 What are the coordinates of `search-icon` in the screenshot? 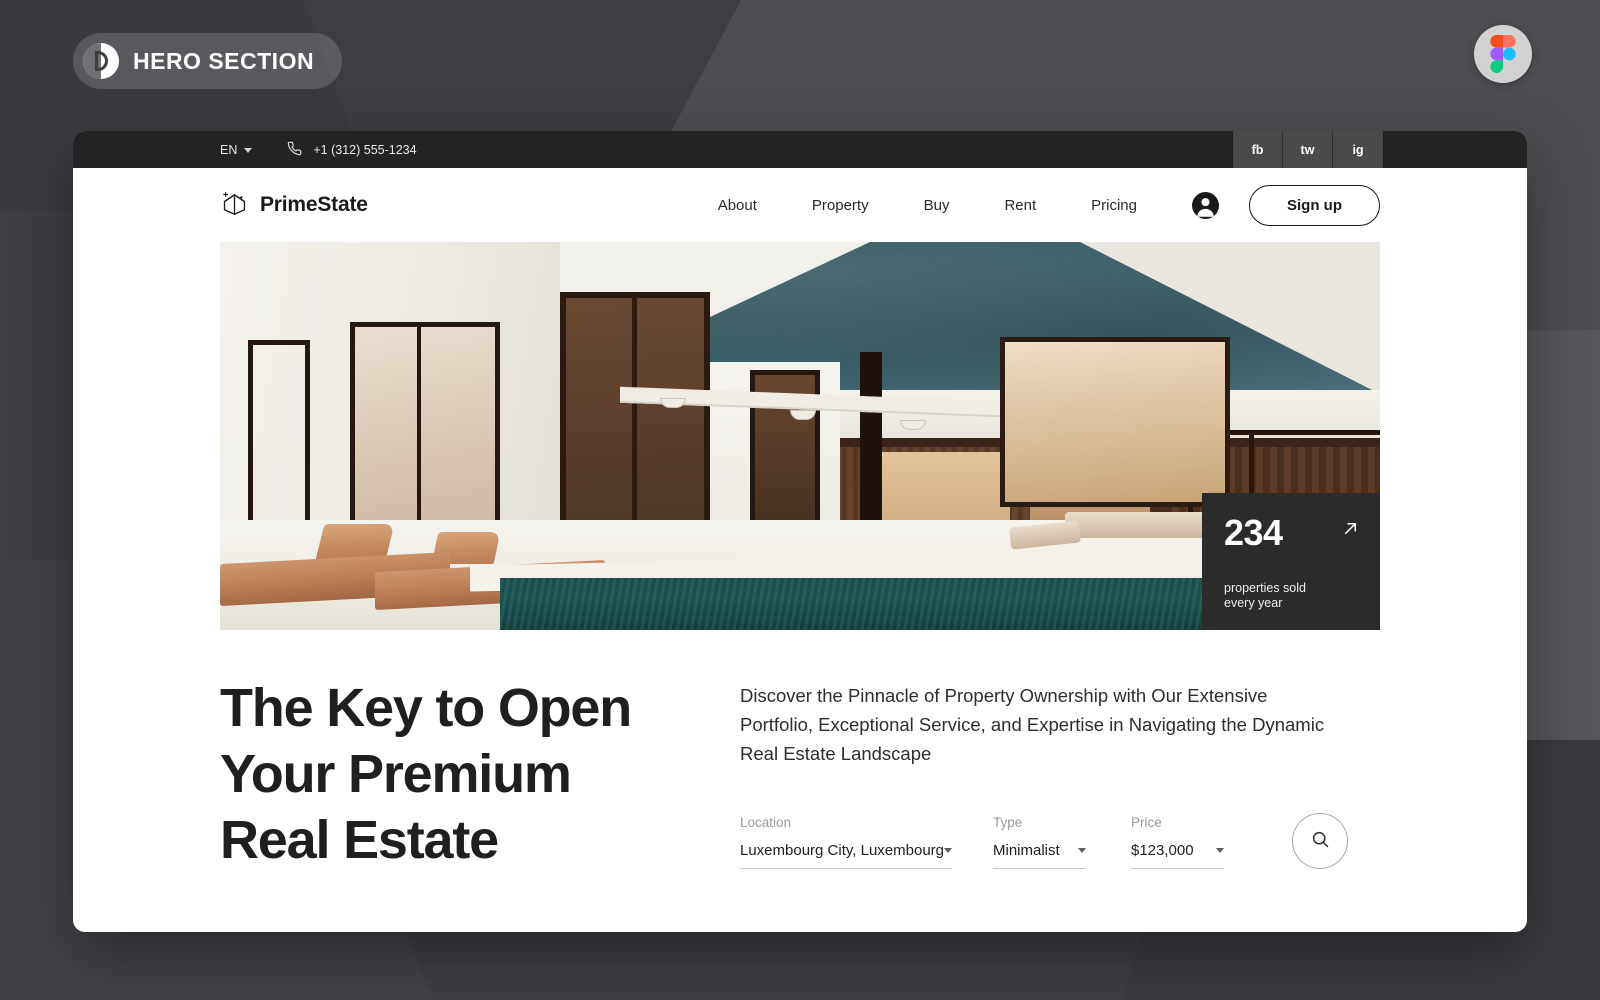 It's located at (1320, 841).